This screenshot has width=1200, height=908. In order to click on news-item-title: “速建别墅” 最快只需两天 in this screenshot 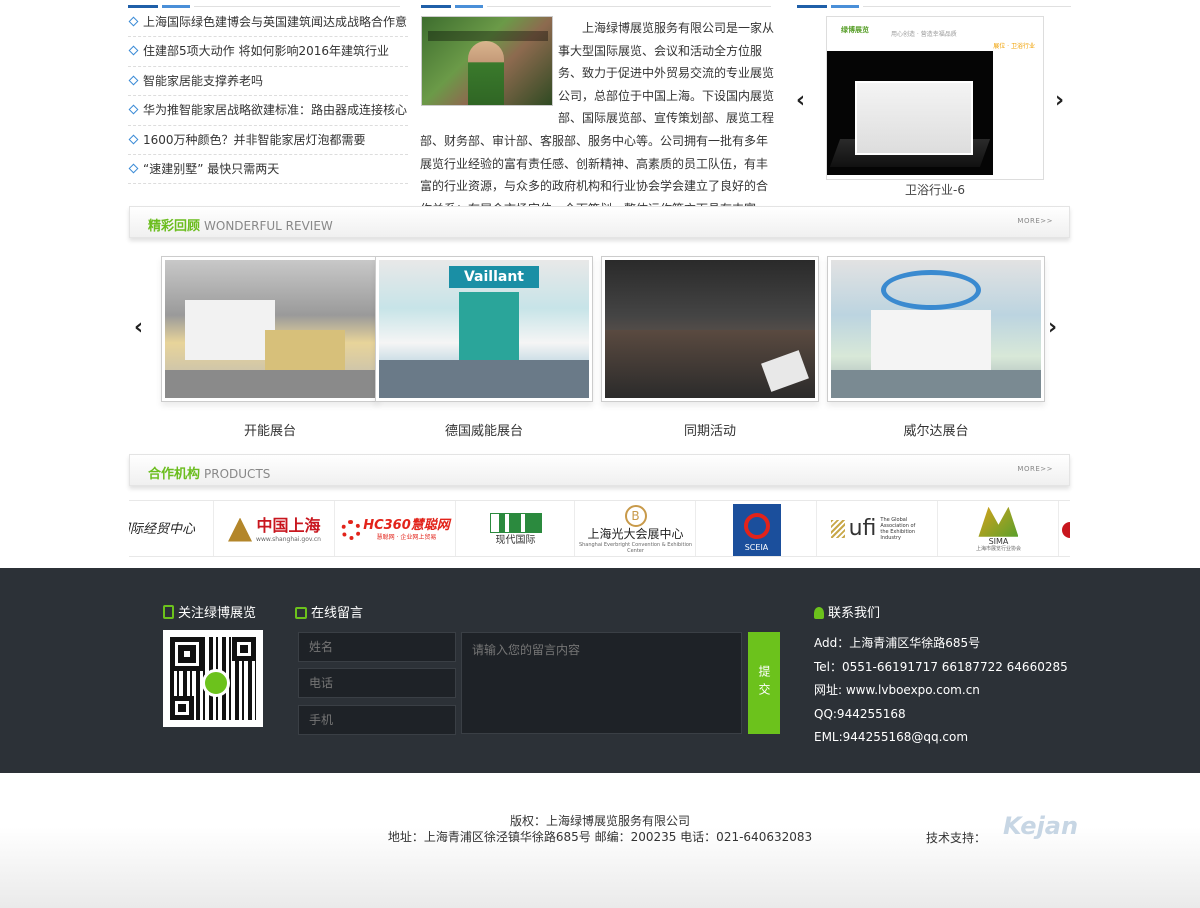, I will do `click(211, 169)`.